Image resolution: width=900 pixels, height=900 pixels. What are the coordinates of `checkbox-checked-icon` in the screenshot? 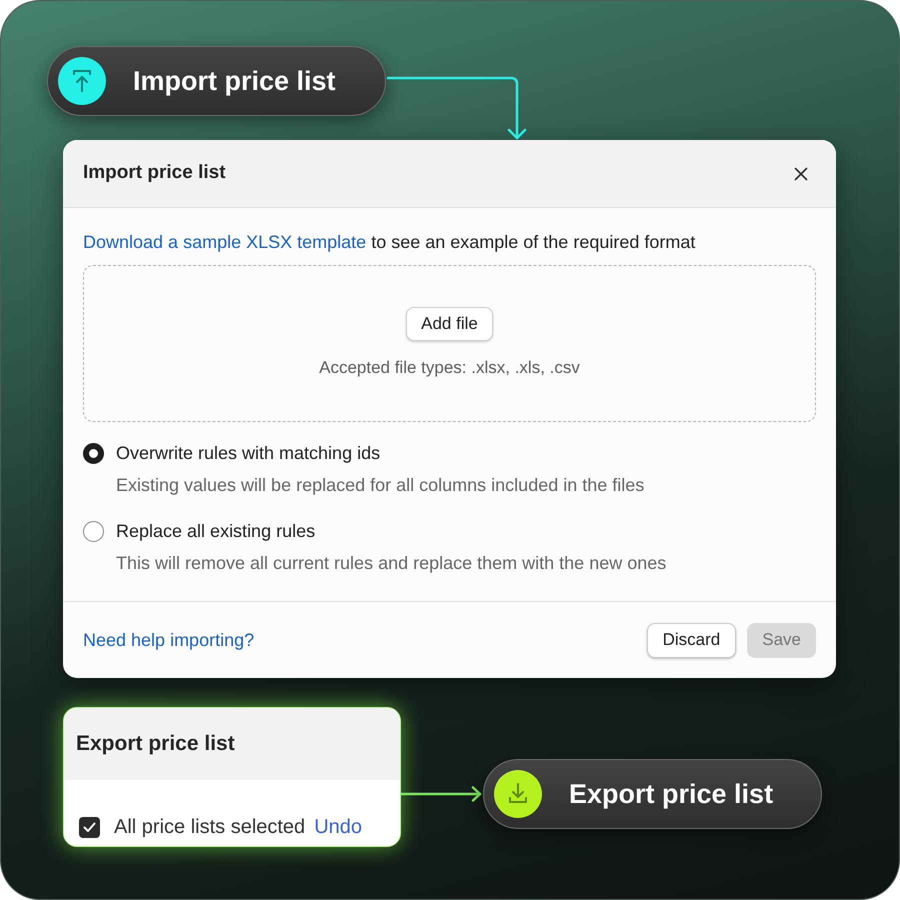 It's located at (89, 827).